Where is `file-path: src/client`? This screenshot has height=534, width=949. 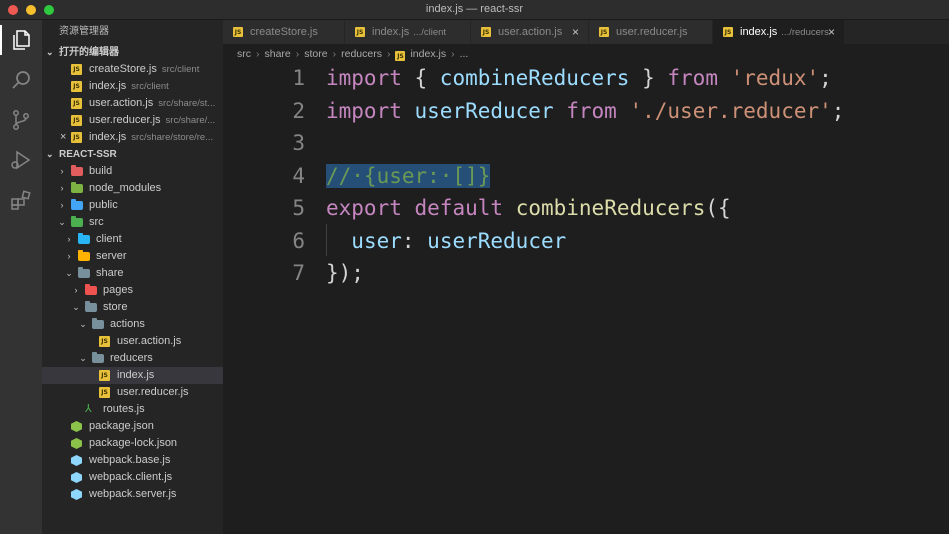 file-path: src/client is located at coordinates (150, 86).